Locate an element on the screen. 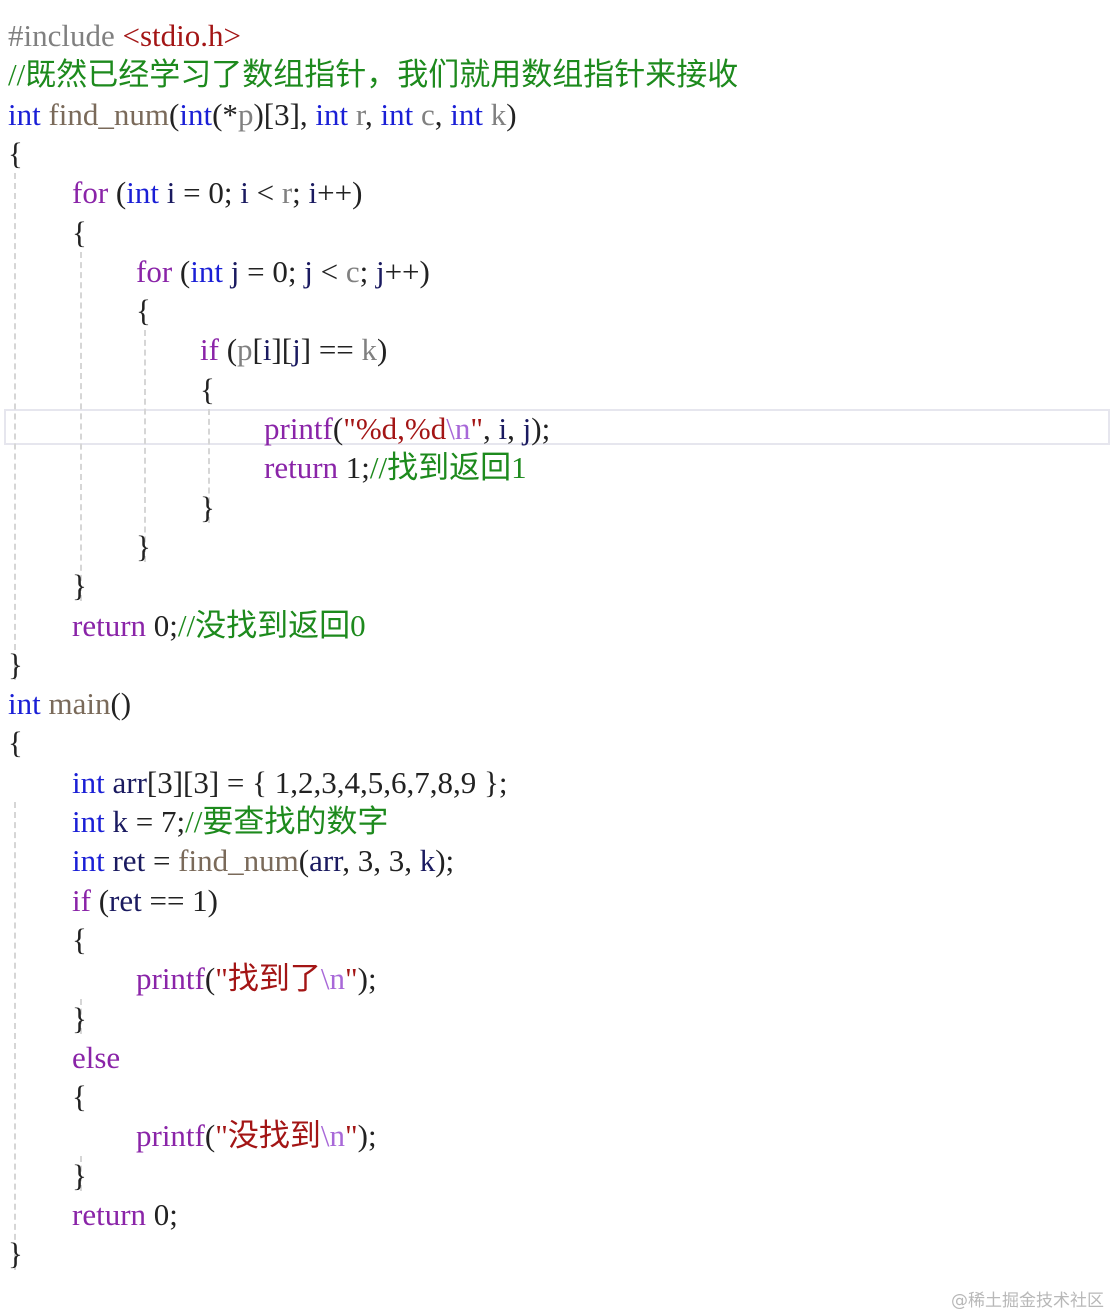  code-token: [3][3] = { 1,2,3,4,5,6,7,8,9 }; is located at coordinates (327, 782).